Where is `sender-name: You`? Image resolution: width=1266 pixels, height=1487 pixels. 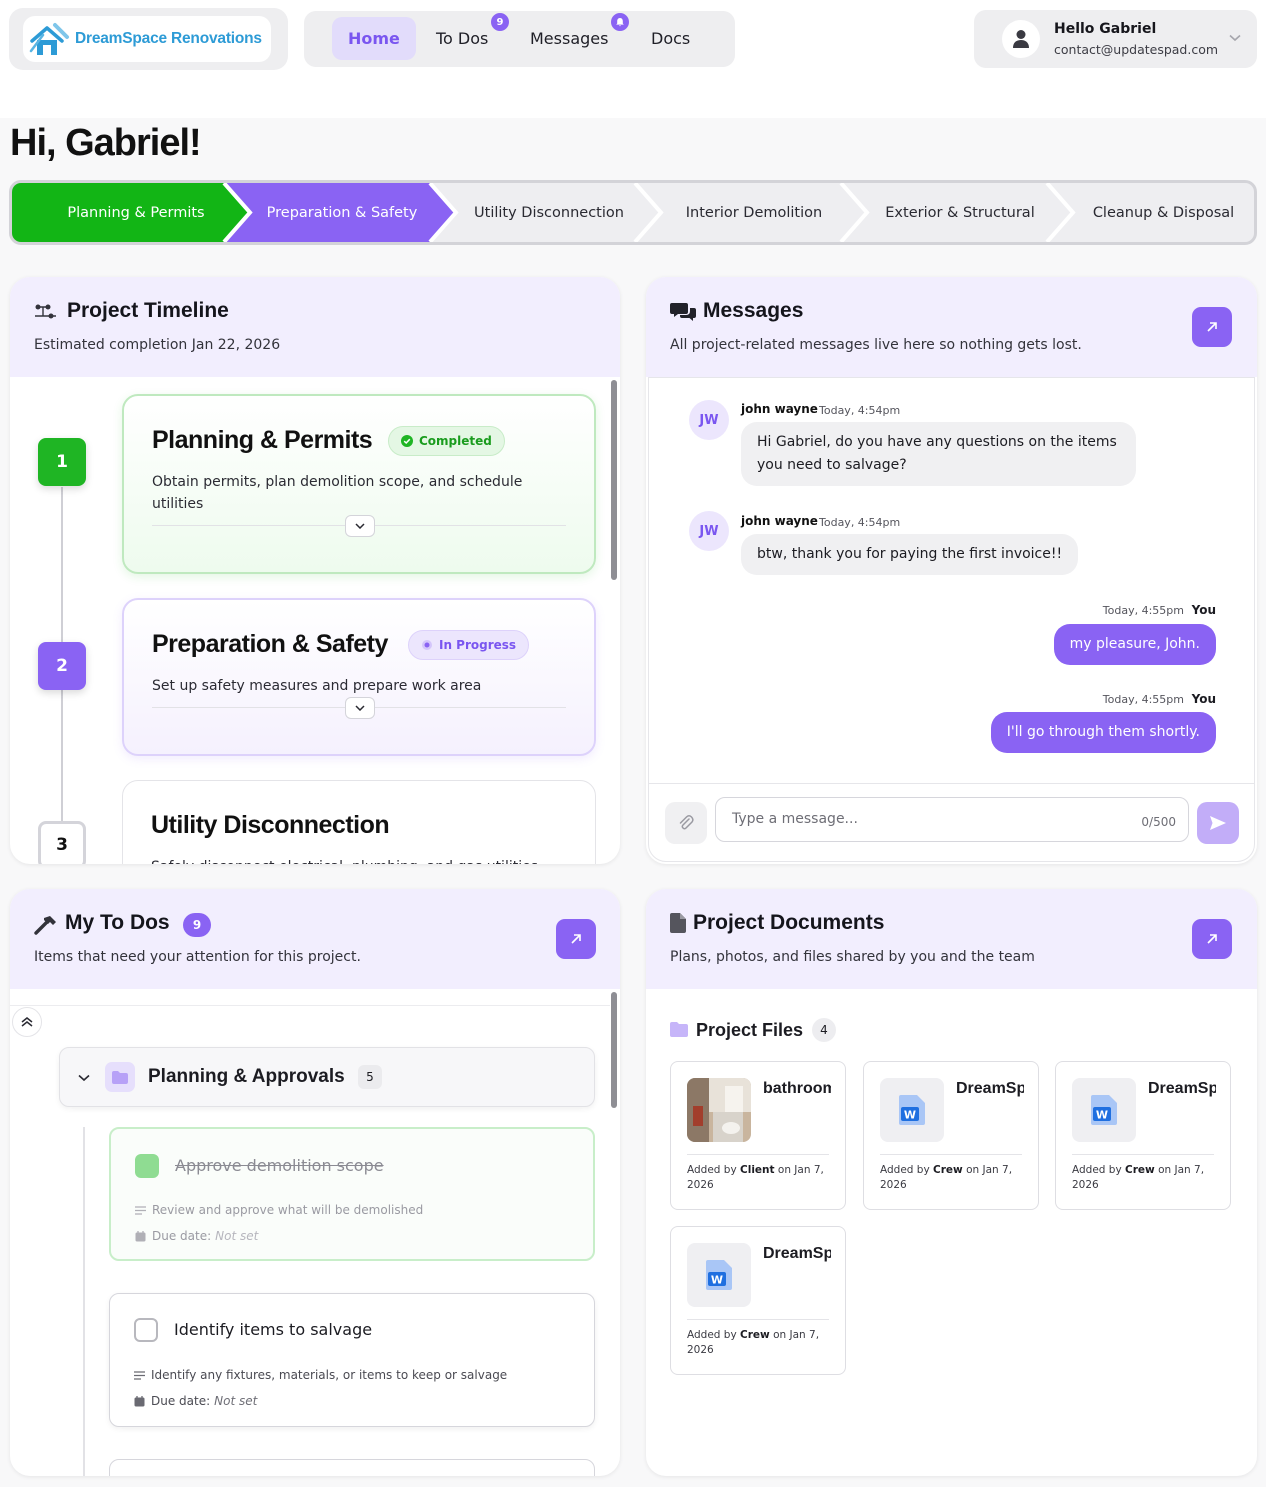
sender-name: You is located at coordinates (1203, 610).